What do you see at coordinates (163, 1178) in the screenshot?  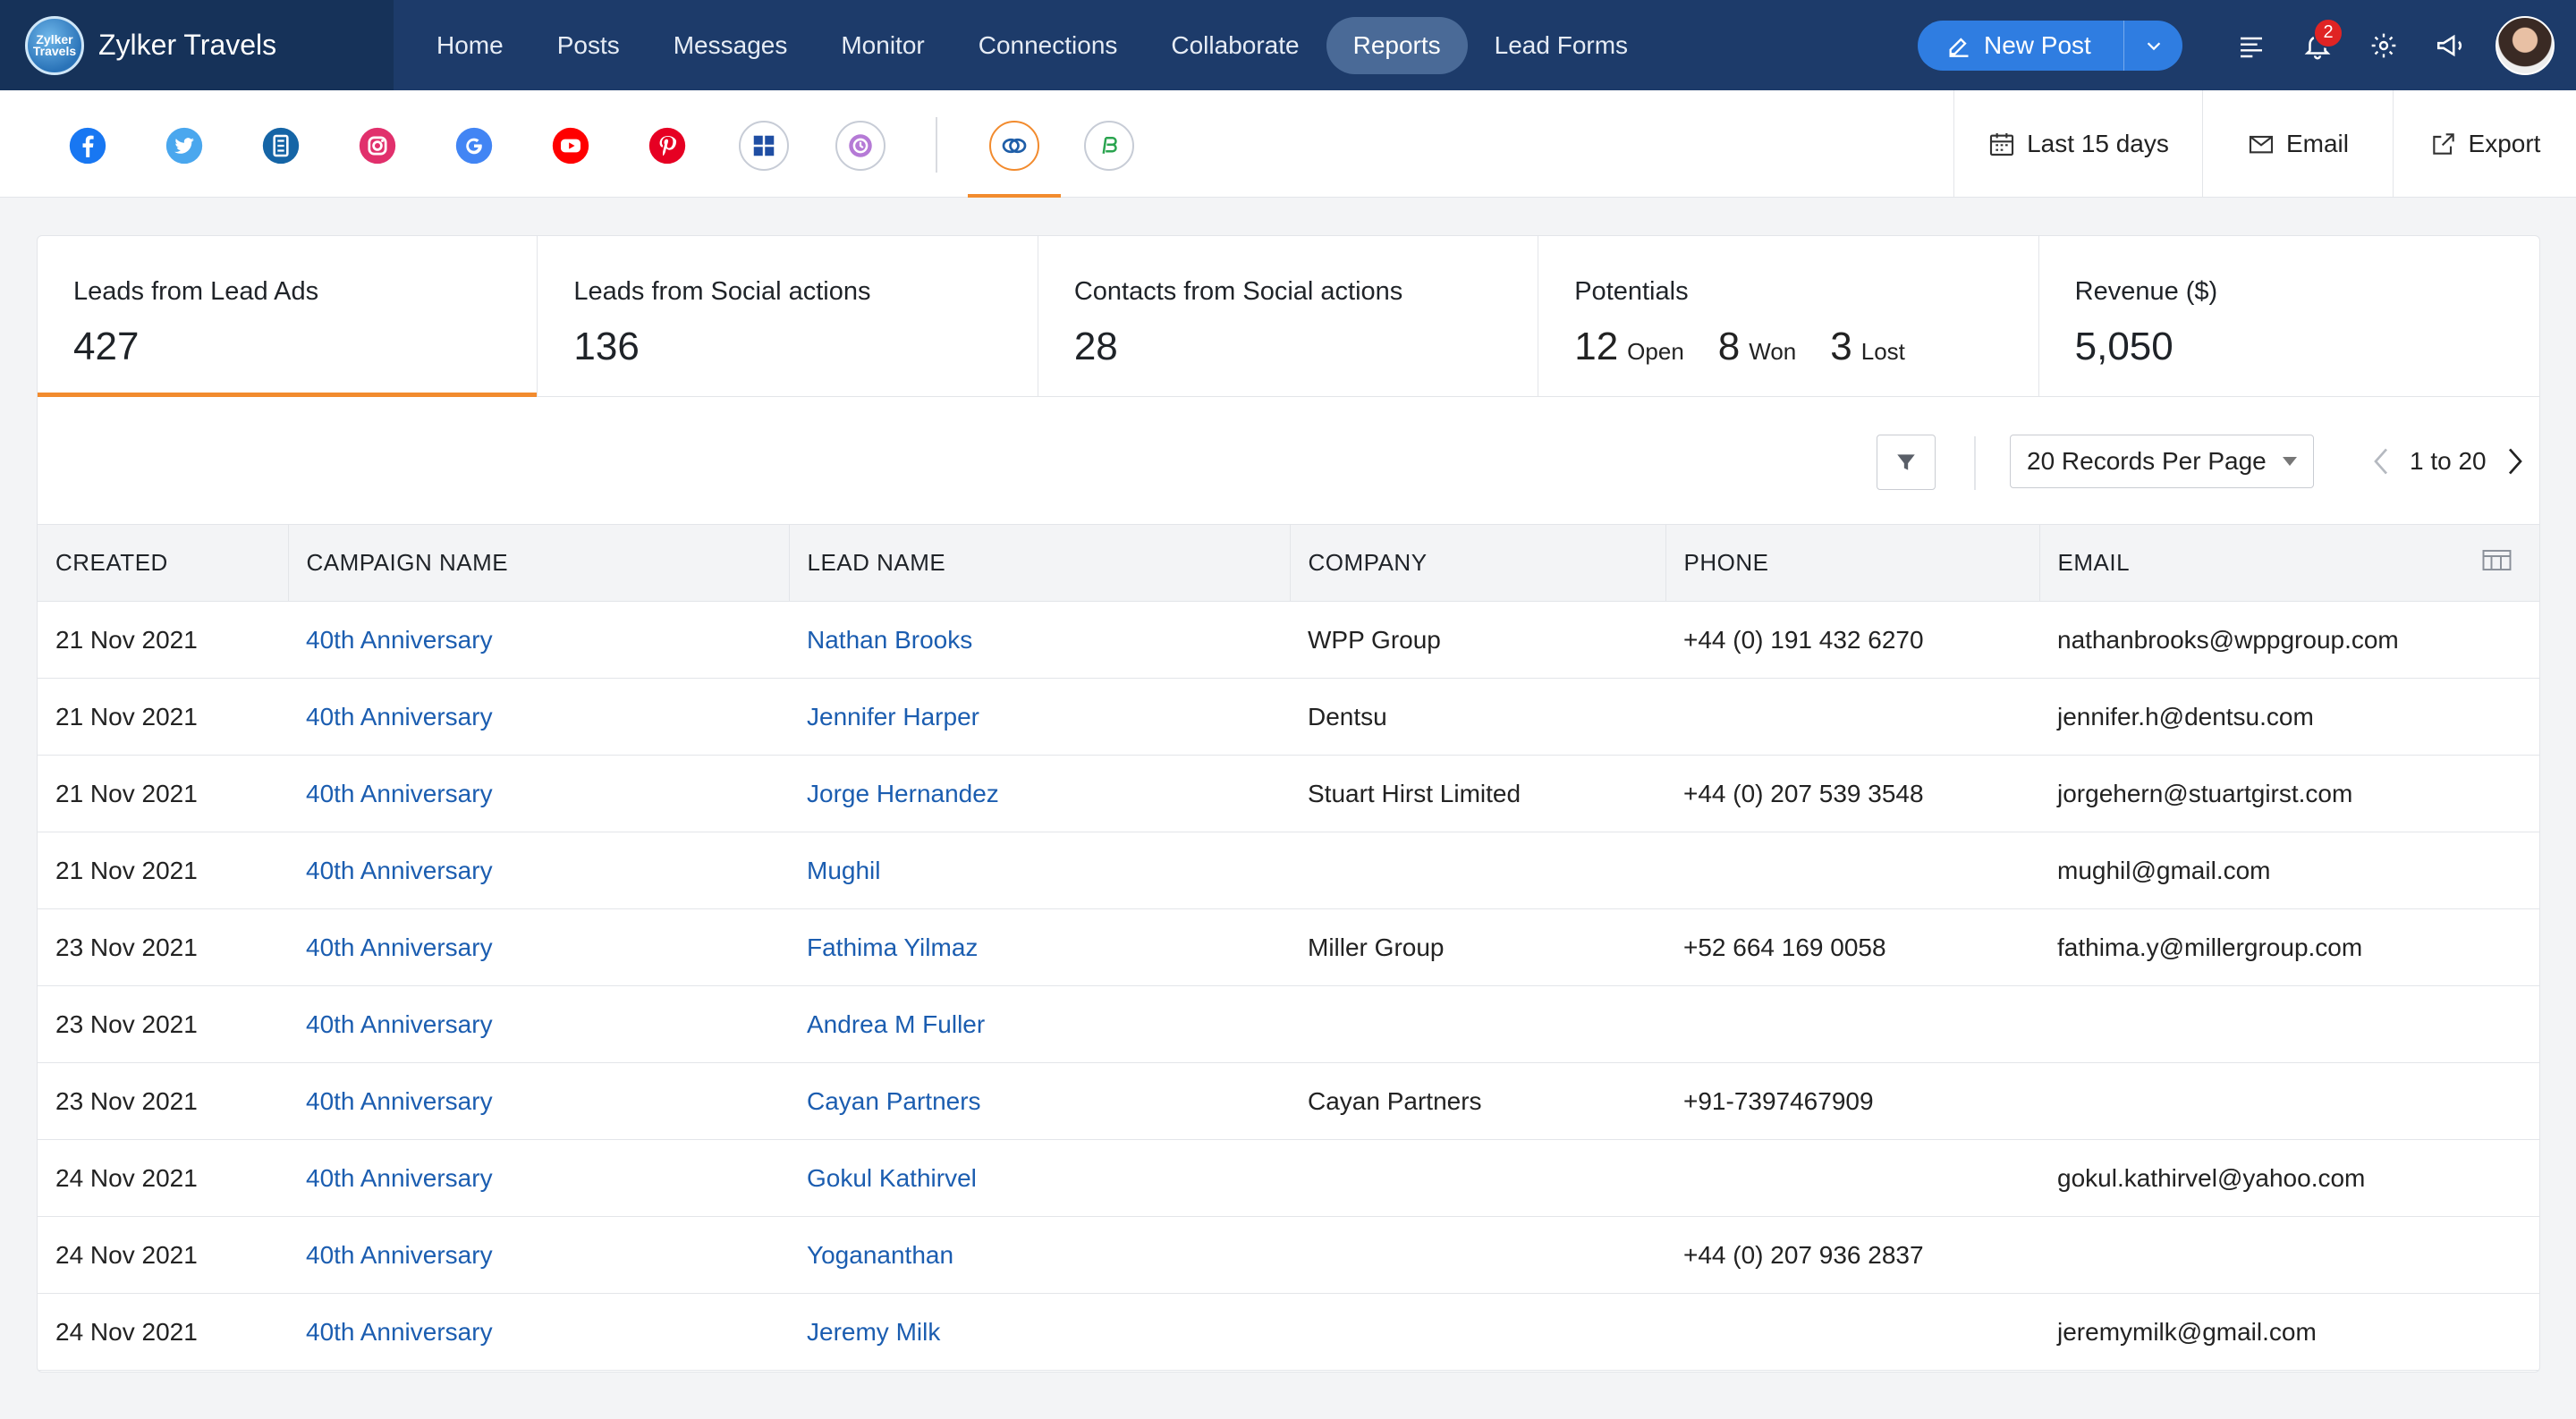 I see `cell-created: 24 Nov 2021` at bounding box center [163, 1178].